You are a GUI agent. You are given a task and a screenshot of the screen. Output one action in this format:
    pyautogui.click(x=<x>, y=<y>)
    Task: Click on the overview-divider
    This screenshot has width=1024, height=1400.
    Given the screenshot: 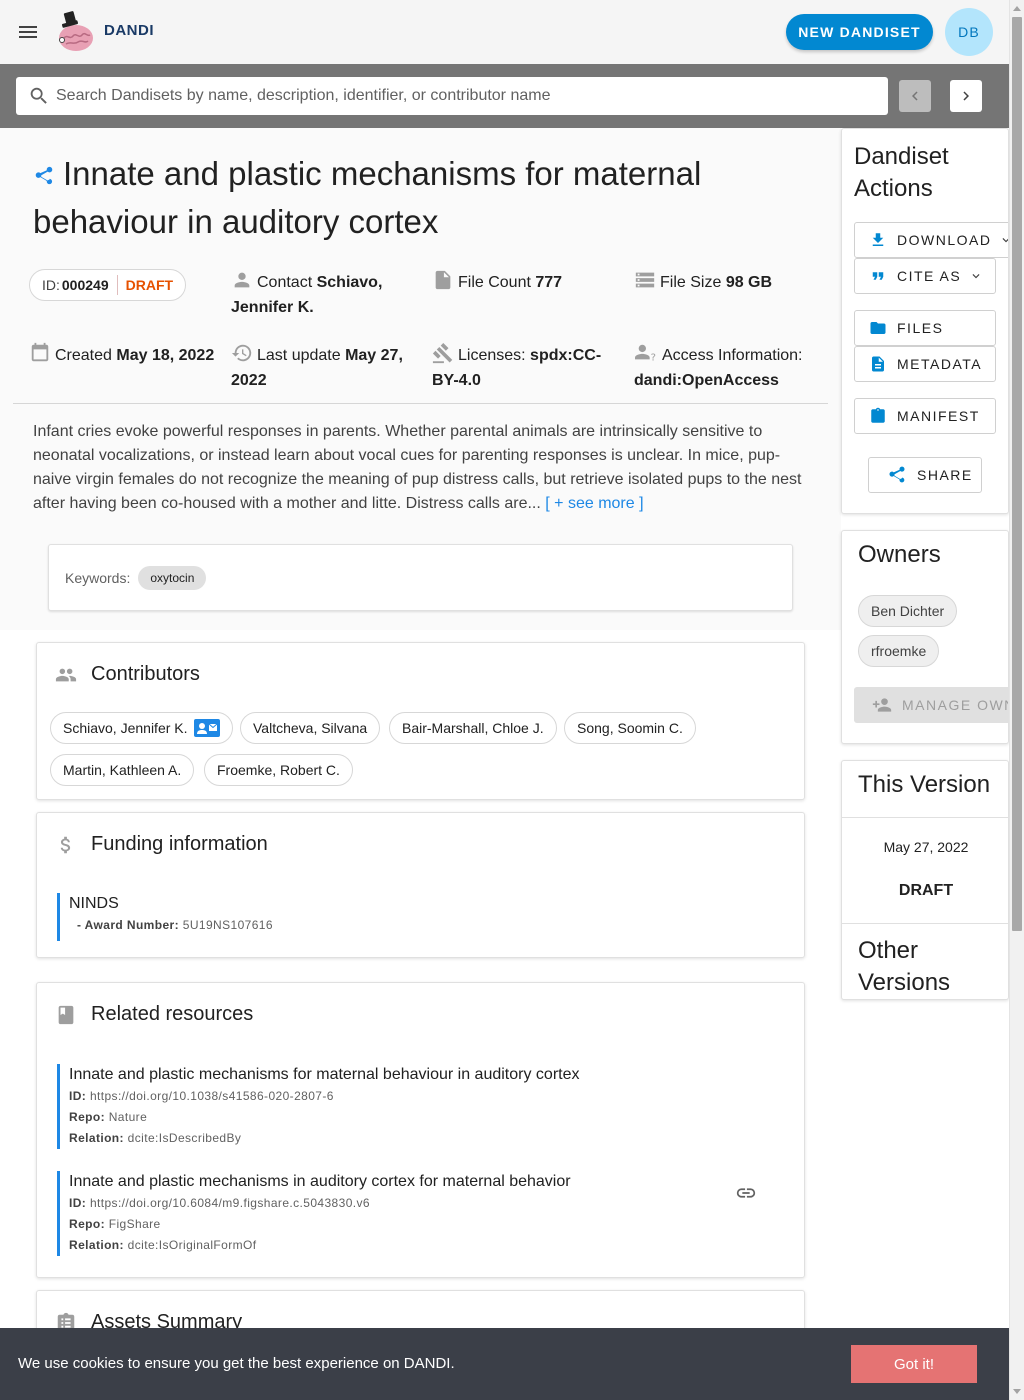 What is the action you would take?
    pyautogui.click(x=420, y=403)
    